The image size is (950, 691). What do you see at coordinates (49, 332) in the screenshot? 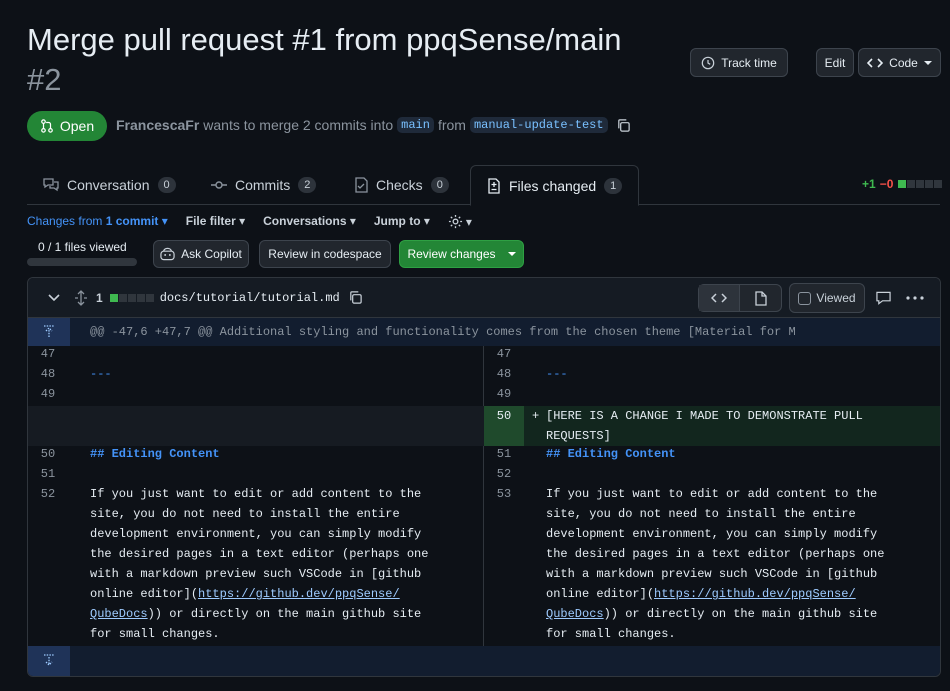
I see `expand-up-icon` at bounding box center [49, 332].